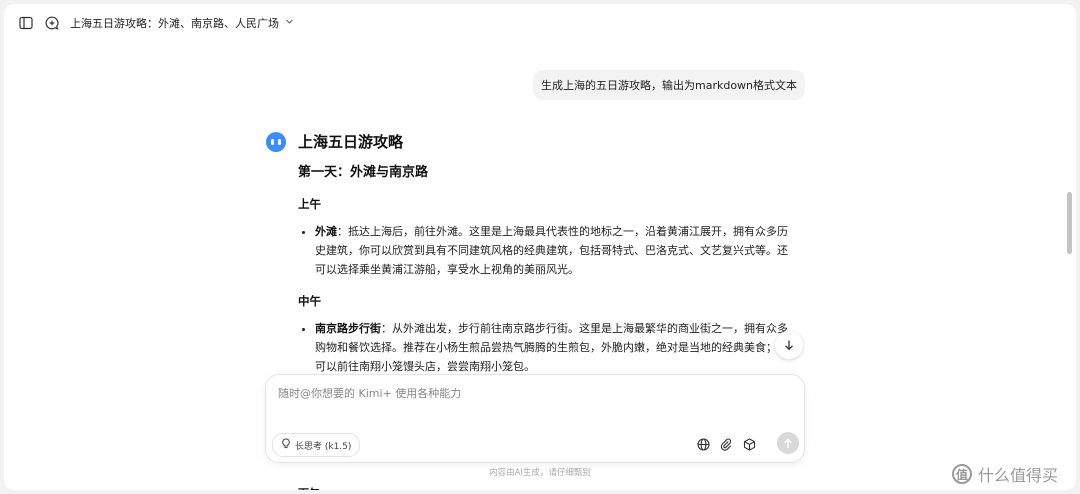 The image size is (1080, 494). I want to click on send-button, so click(788, 443).